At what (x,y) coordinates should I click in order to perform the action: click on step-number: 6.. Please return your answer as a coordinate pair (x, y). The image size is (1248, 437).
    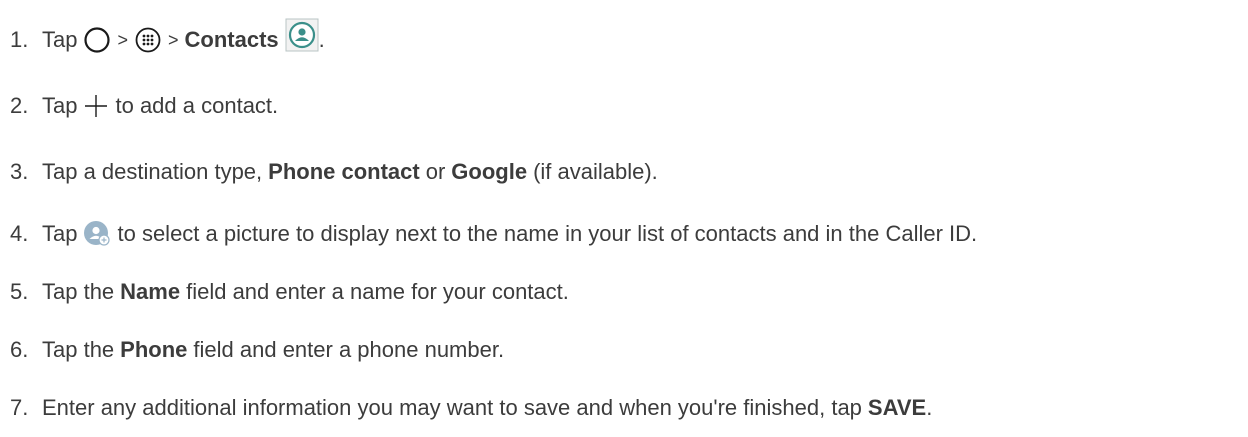
    Looking at the image, I should click on (19, 349).